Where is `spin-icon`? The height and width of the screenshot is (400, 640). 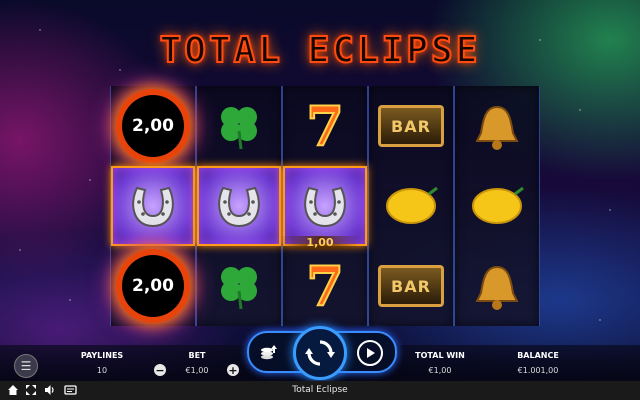
spin-icon is located at coordinates (320, 353).